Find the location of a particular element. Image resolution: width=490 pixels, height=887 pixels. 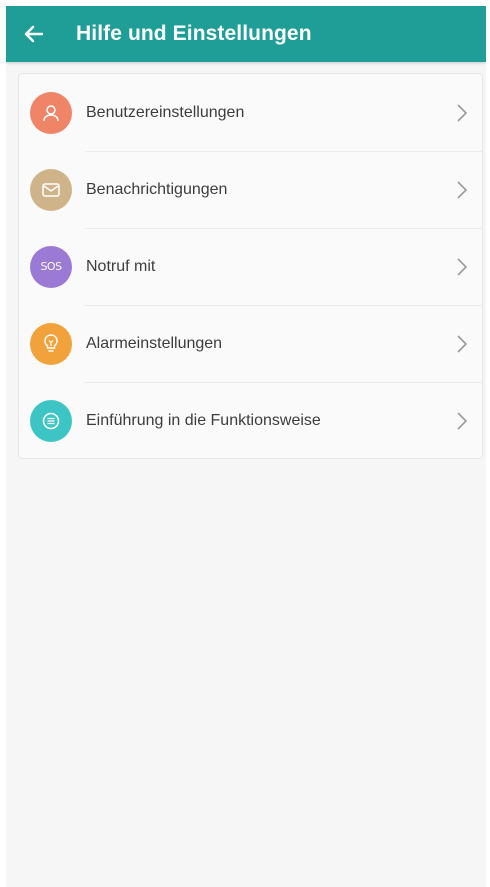

mail-icon is located at coordinates (51, 189).